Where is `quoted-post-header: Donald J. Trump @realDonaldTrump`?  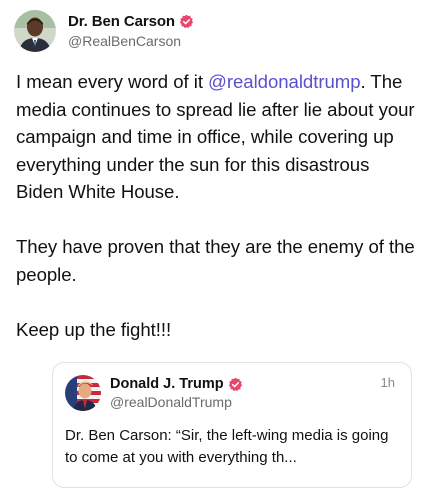 quoted-post-header: Donald J. Trump @realDonaldTrump is located at coordinates (154, 393).